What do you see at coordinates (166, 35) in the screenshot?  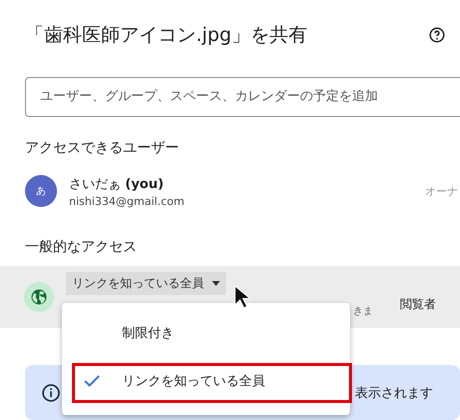 I see `dialog-title: 「歯科医師アイコン.jpg」を共有` at bounding box center [166, 35].